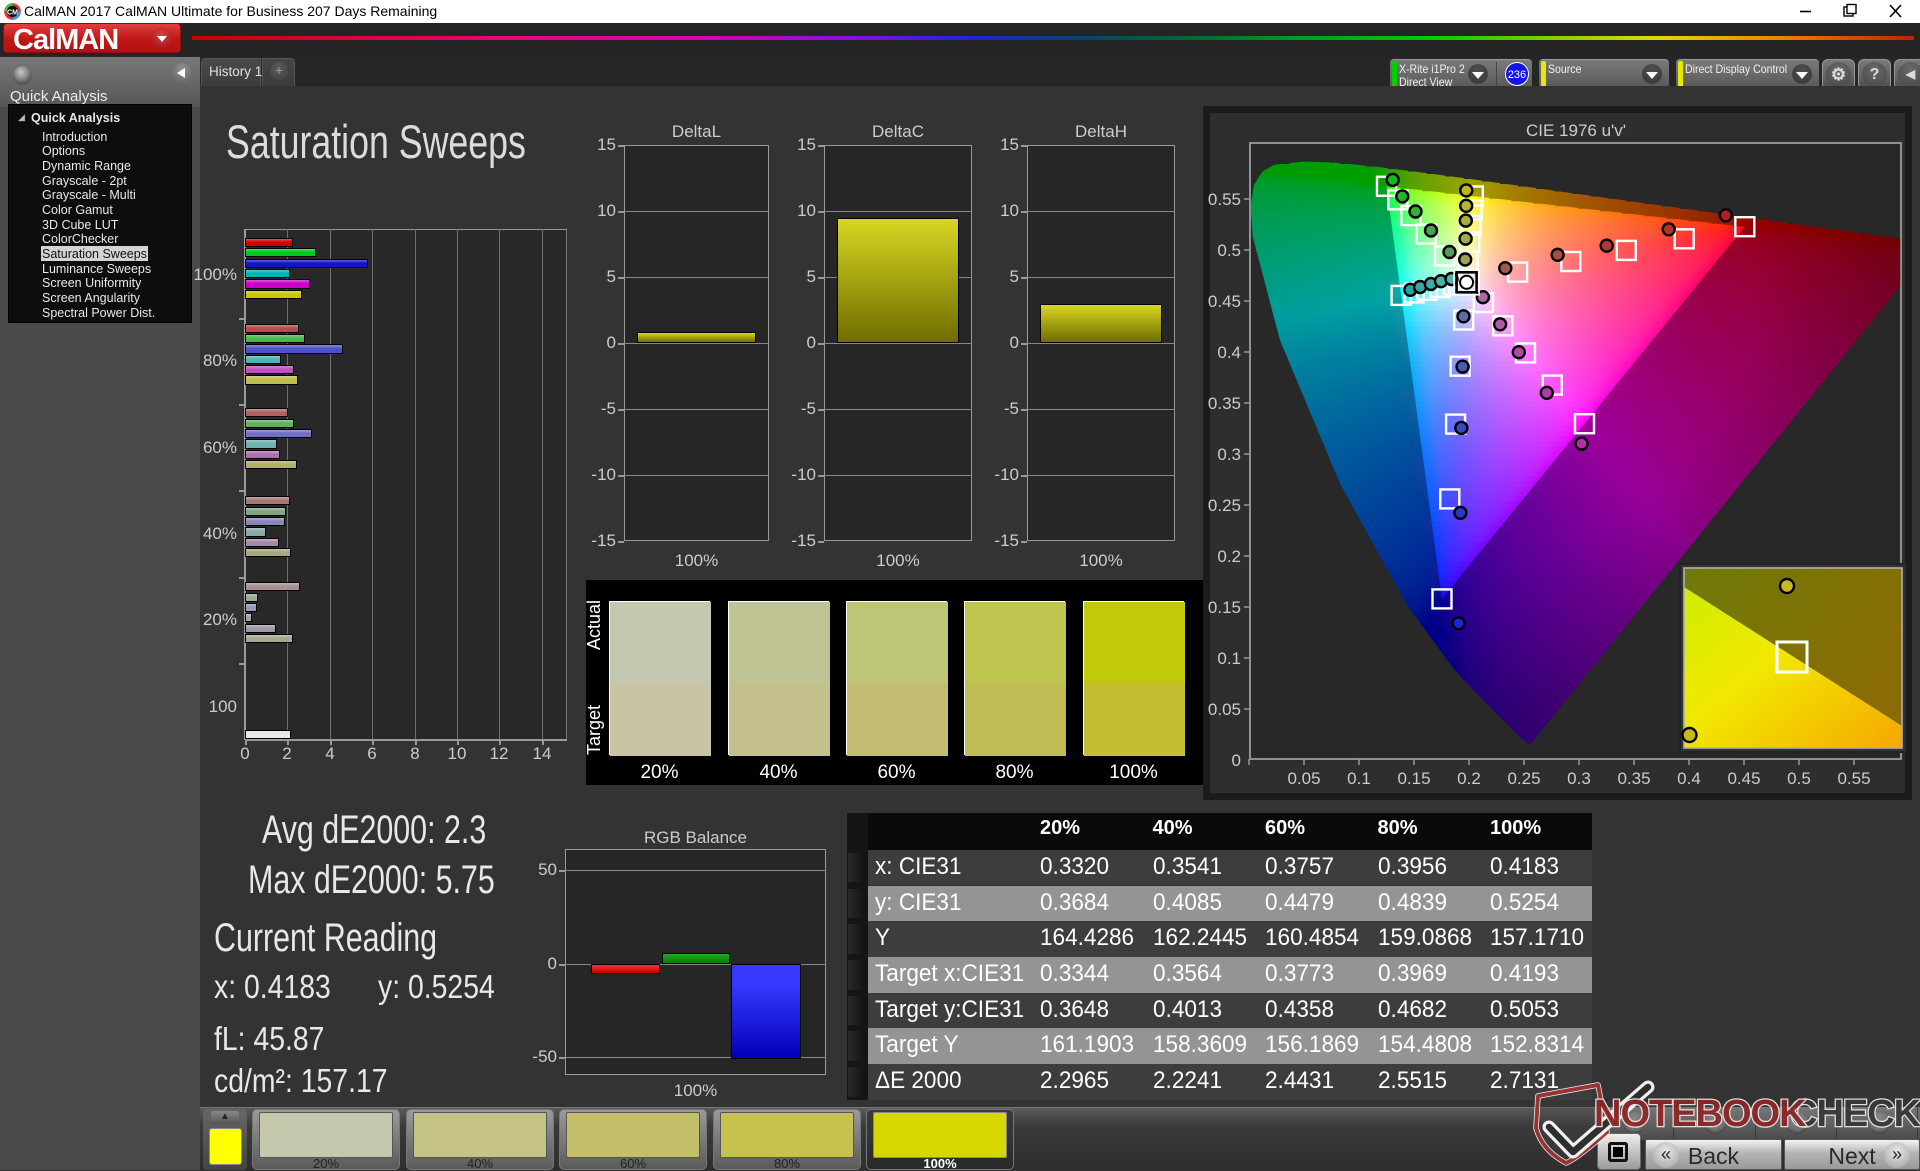 The width and height of the screenshot is (1920, 1171). Describe the element at coordinates (12, 13) in the screenshot. I see `svg-text: CM` at that location.